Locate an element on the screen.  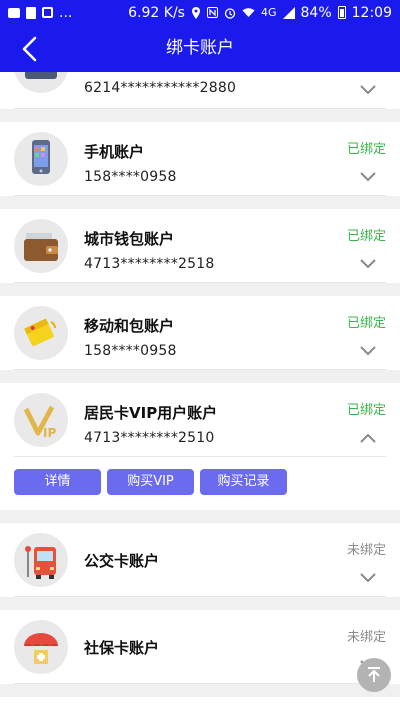
account-name: 公交卡账户 is located at coordinates (122, 561).